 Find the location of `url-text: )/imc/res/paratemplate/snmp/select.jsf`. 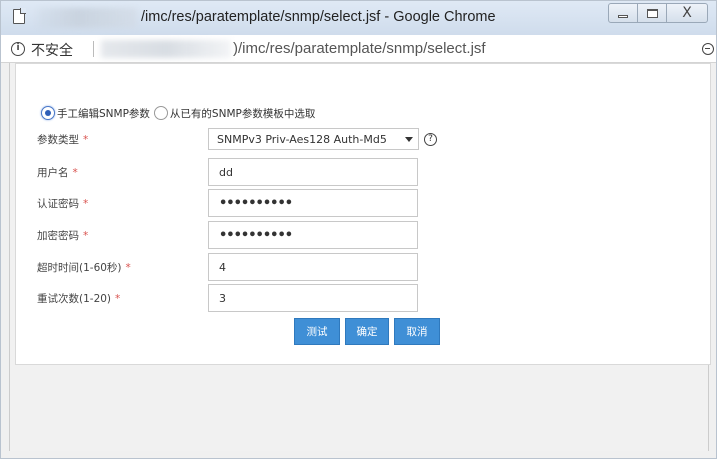

url-text: )/imc/res/paratemplate/snmp/select.jsf is located at coordinates (359, 48).